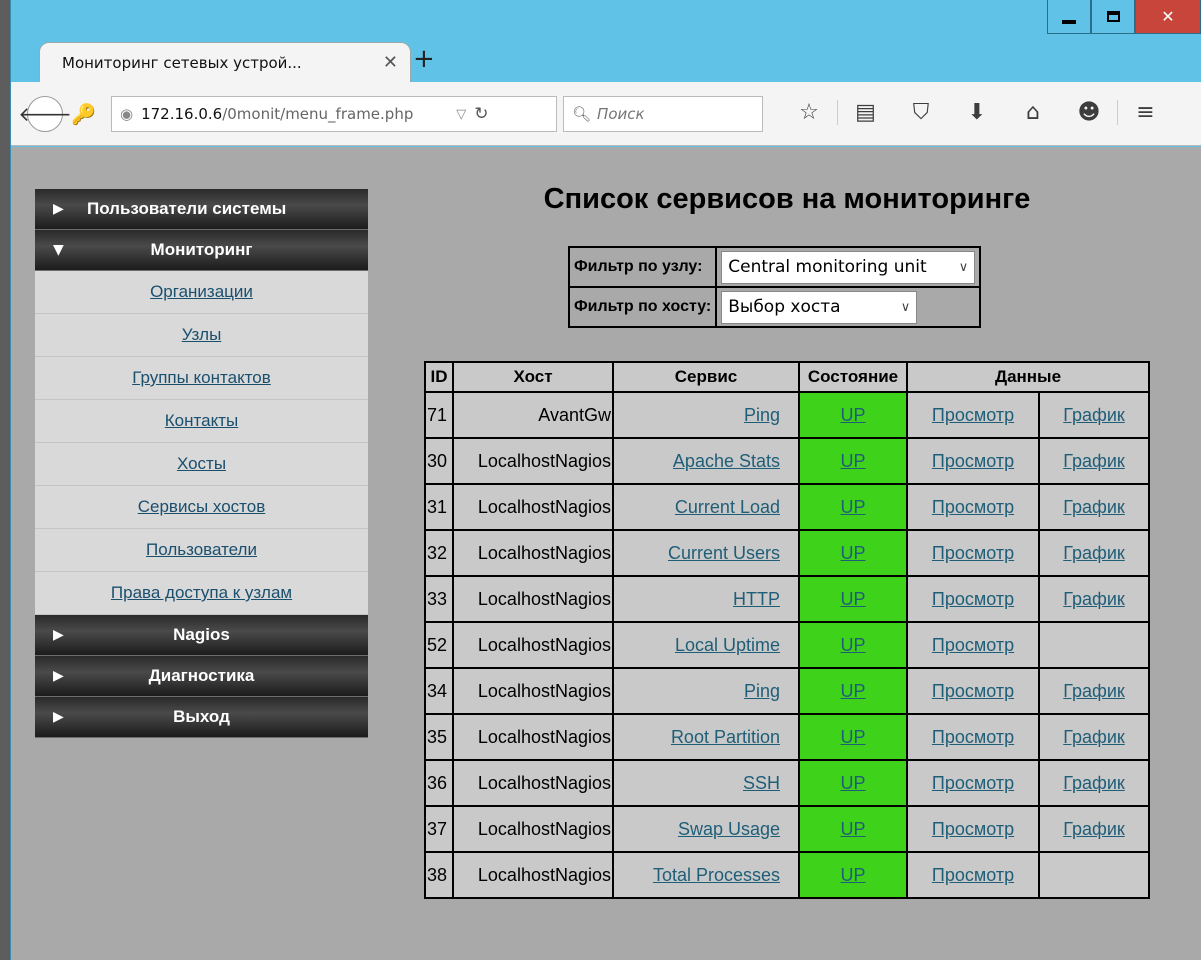 This screenshot has width=1201, height=960. What do you see at coordinates (202, 507) in the screenshot?
I see `sidebar-link: Сервисы хостов` at bounding box center [202, 507].